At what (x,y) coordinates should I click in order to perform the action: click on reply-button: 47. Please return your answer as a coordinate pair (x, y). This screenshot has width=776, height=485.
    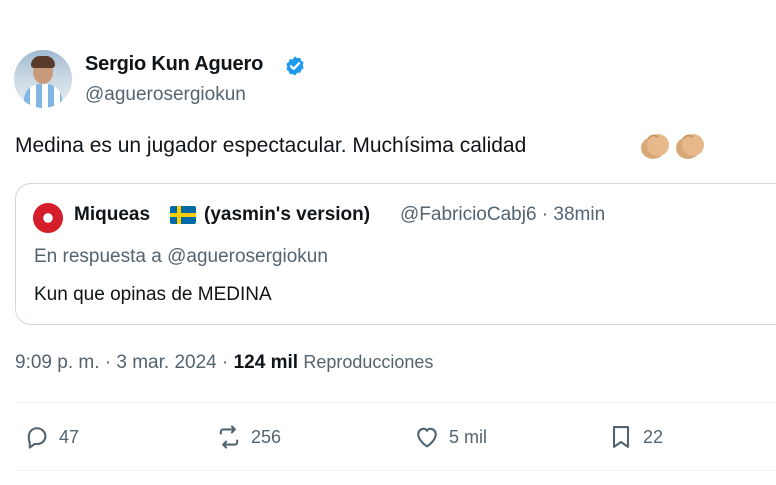
    Looking at the image, I should click on (51, 437).